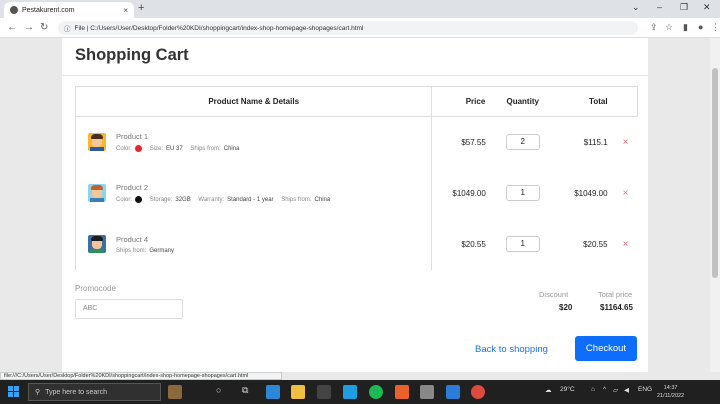  Describe the element at coordinates (645, 389) in the screenshot. I see `language-indicator: ENG` at that location.